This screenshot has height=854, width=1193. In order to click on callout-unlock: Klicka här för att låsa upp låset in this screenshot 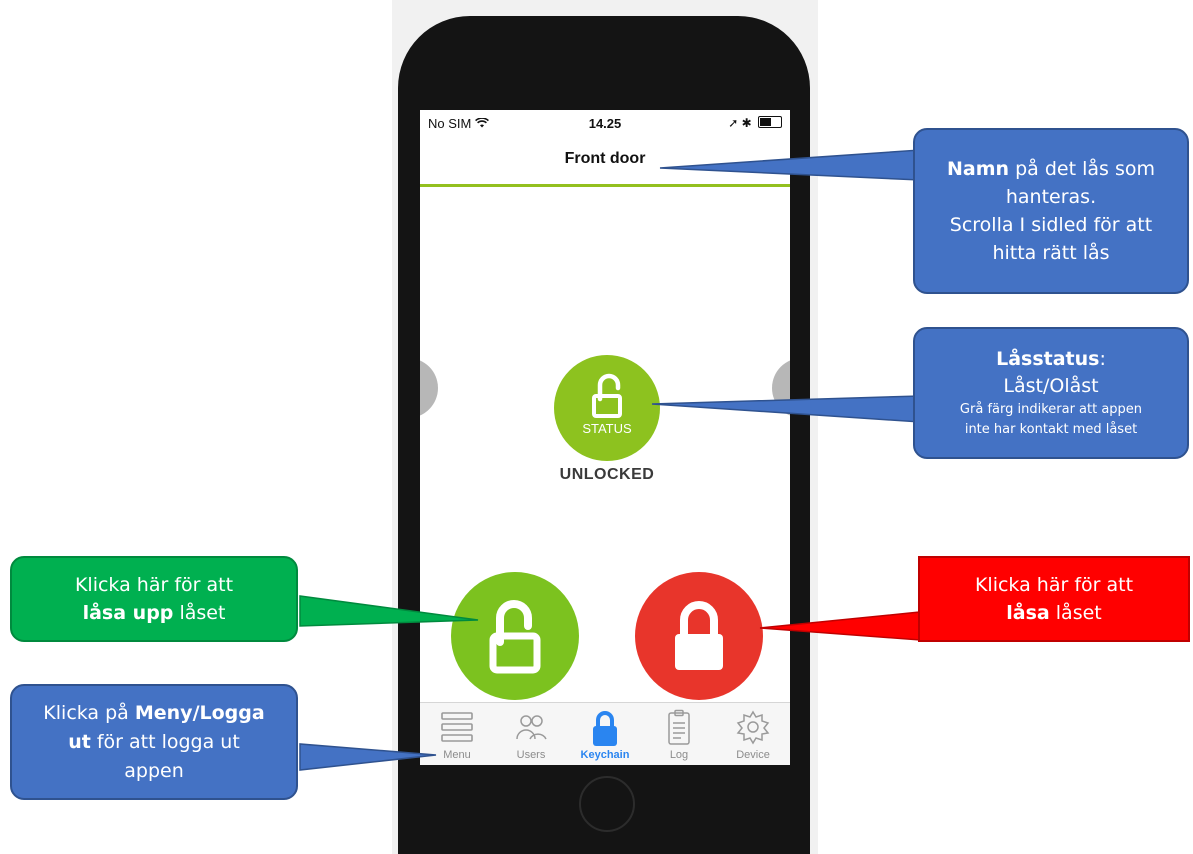, I will do `click(154, 599)`.